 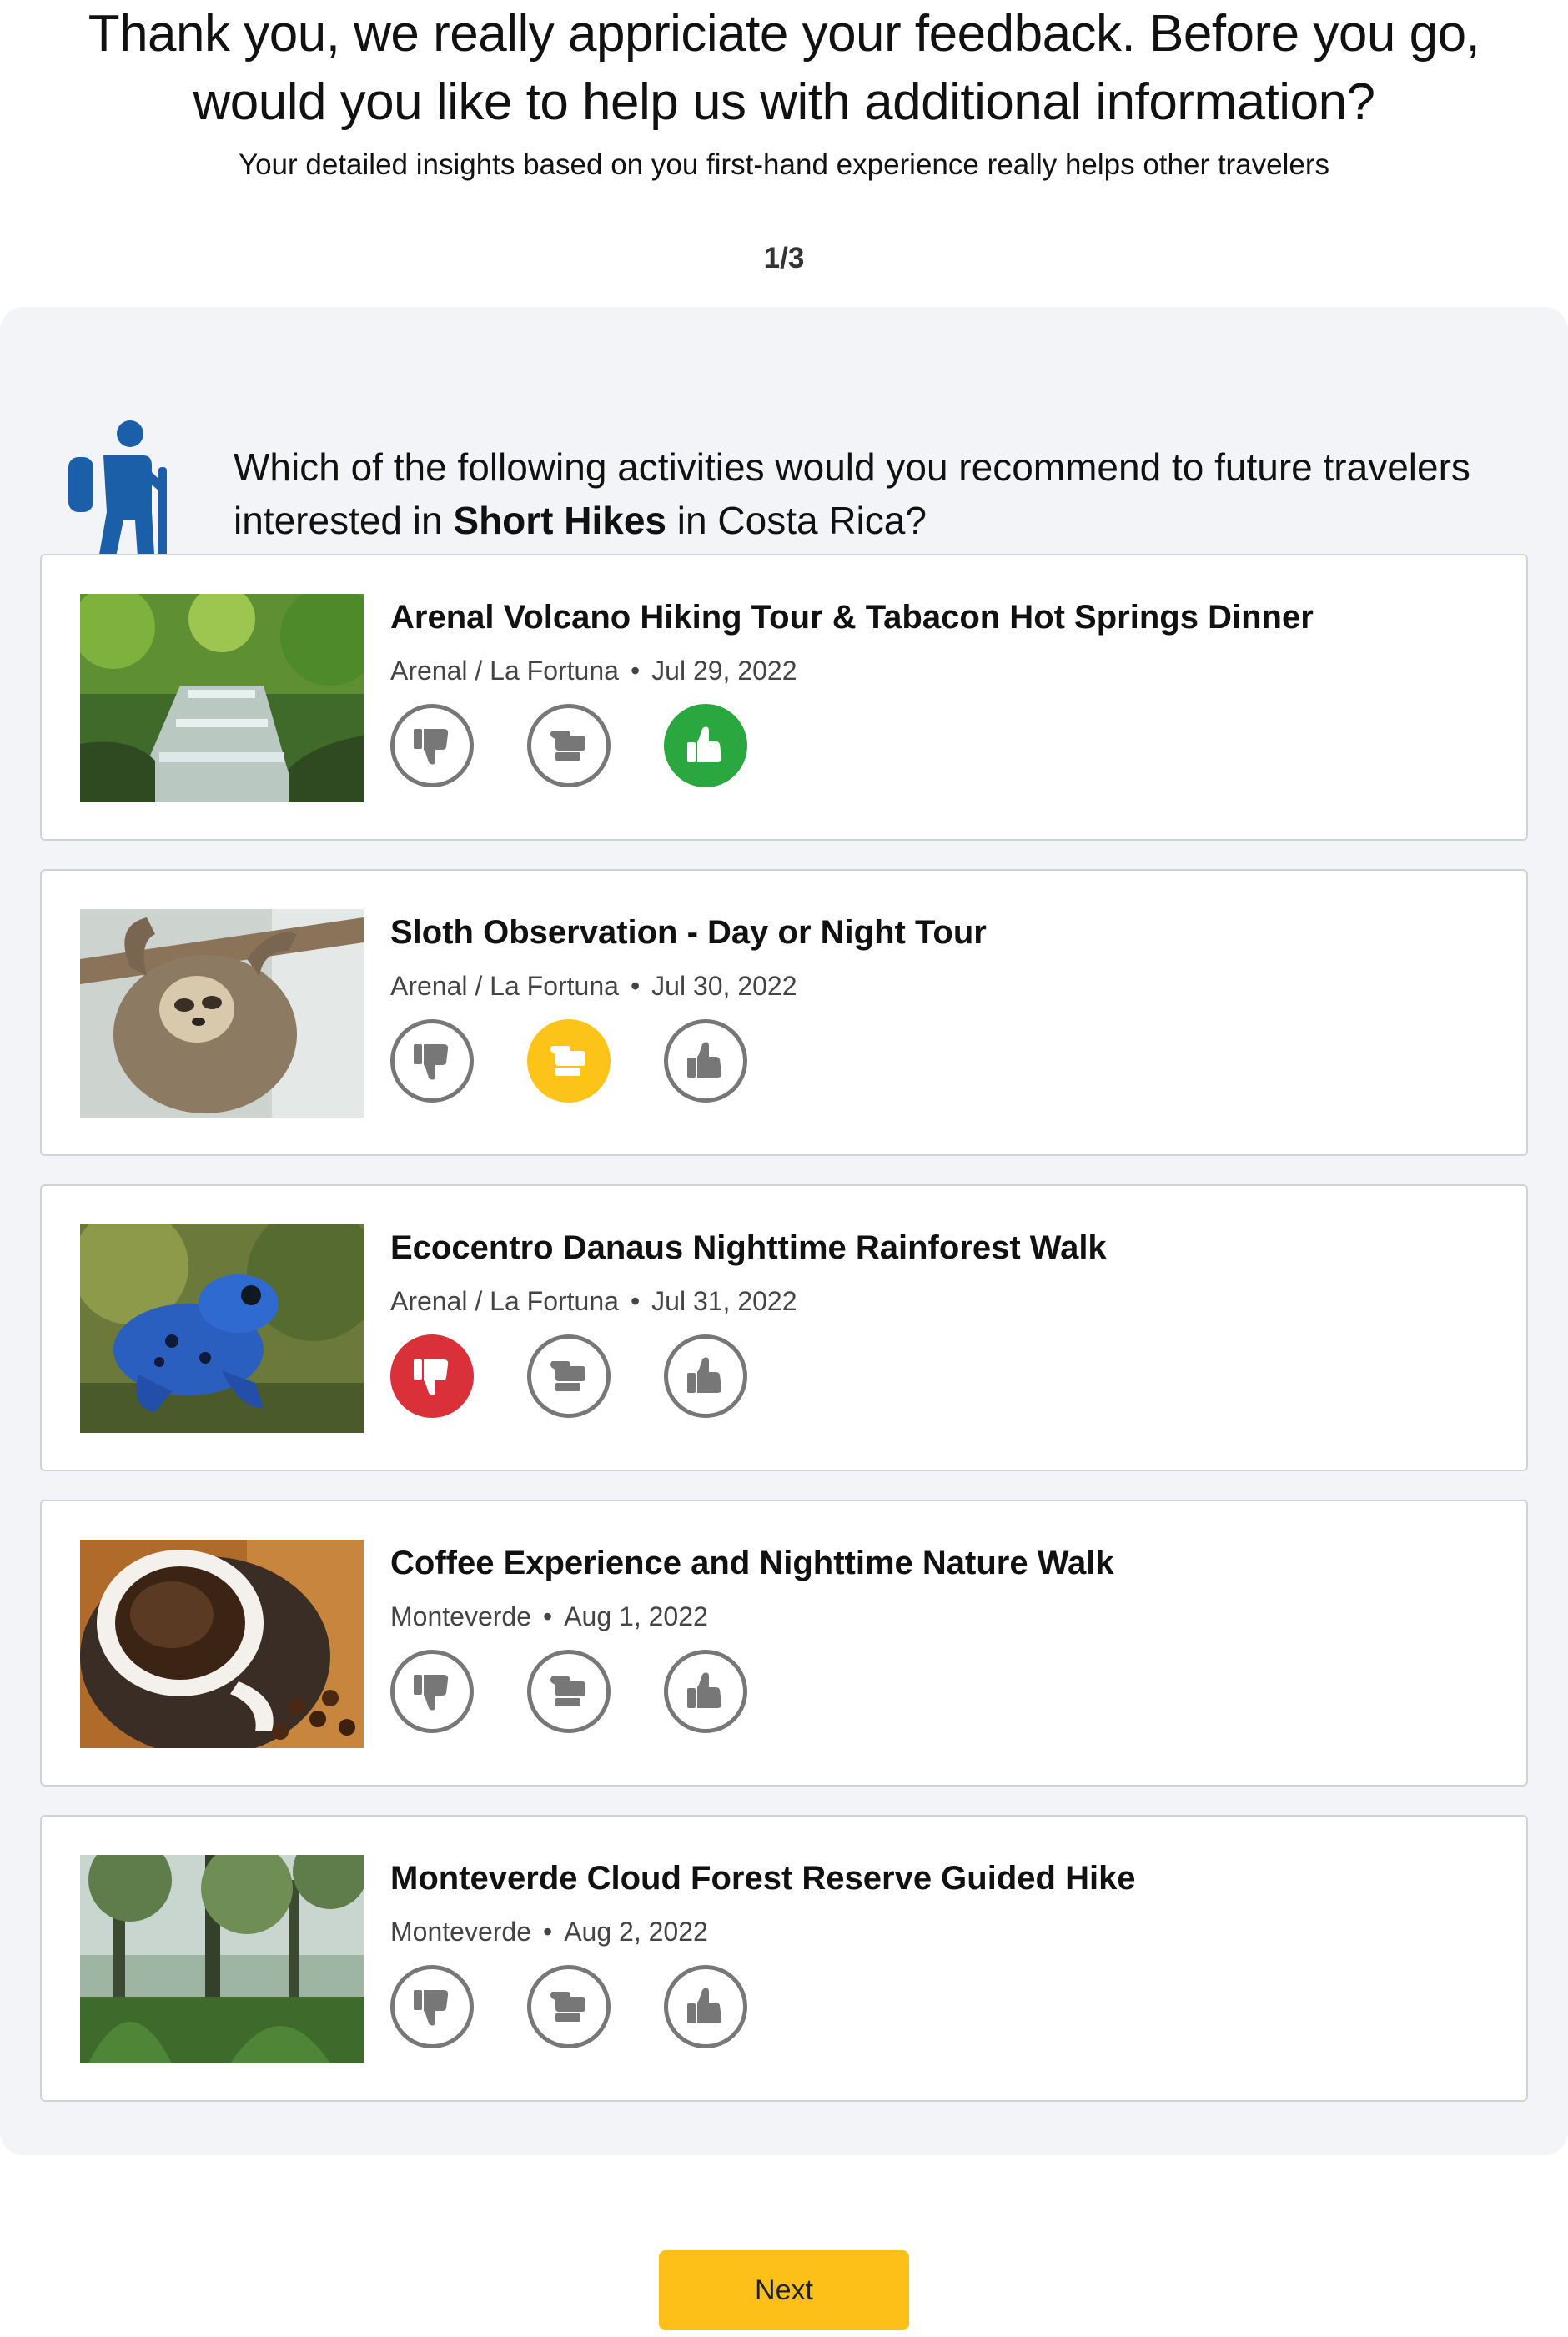 What do you see at coordinates (222, 1644) in the screenshot?
I see `coffee-cup-photo` at bounding box center [222, 1644].